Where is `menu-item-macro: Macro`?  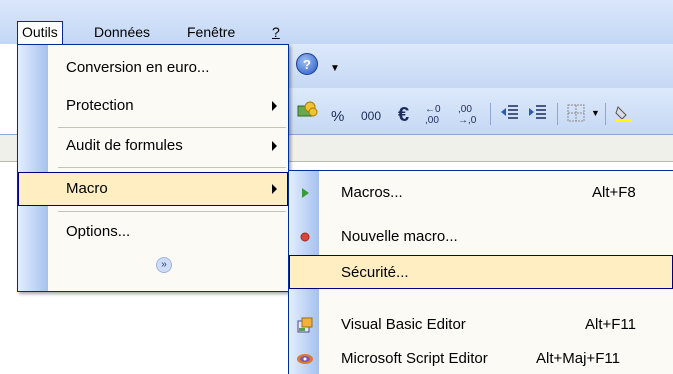 menu-item-macro: Macro is located at coordinates (153, 189).